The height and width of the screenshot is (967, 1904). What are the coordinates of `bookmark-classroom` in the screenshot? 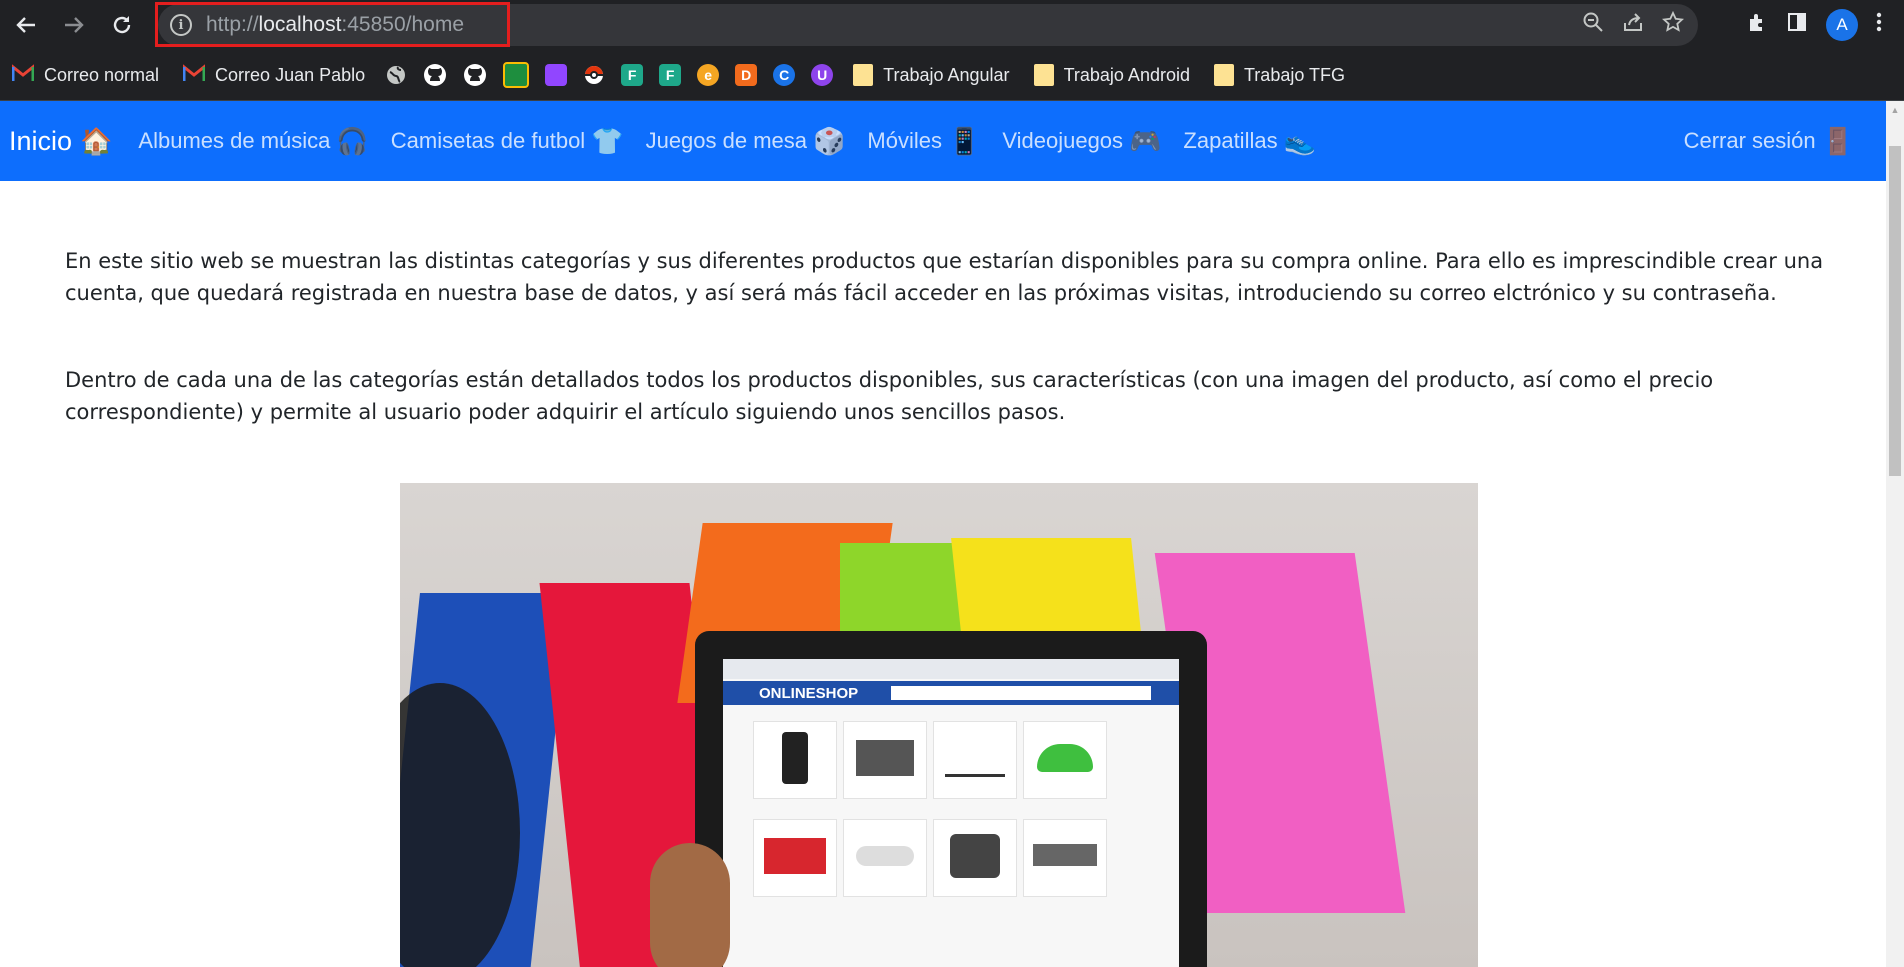 It's located at (516, 75).